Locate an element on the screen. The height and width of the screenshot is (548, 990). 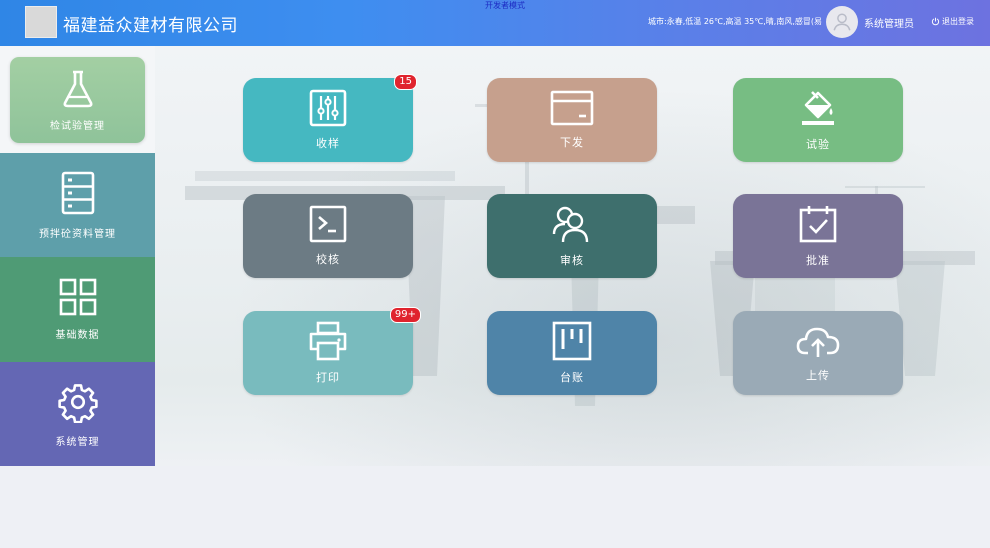
tile-label: 打印 is located at coordinates (328, 377).